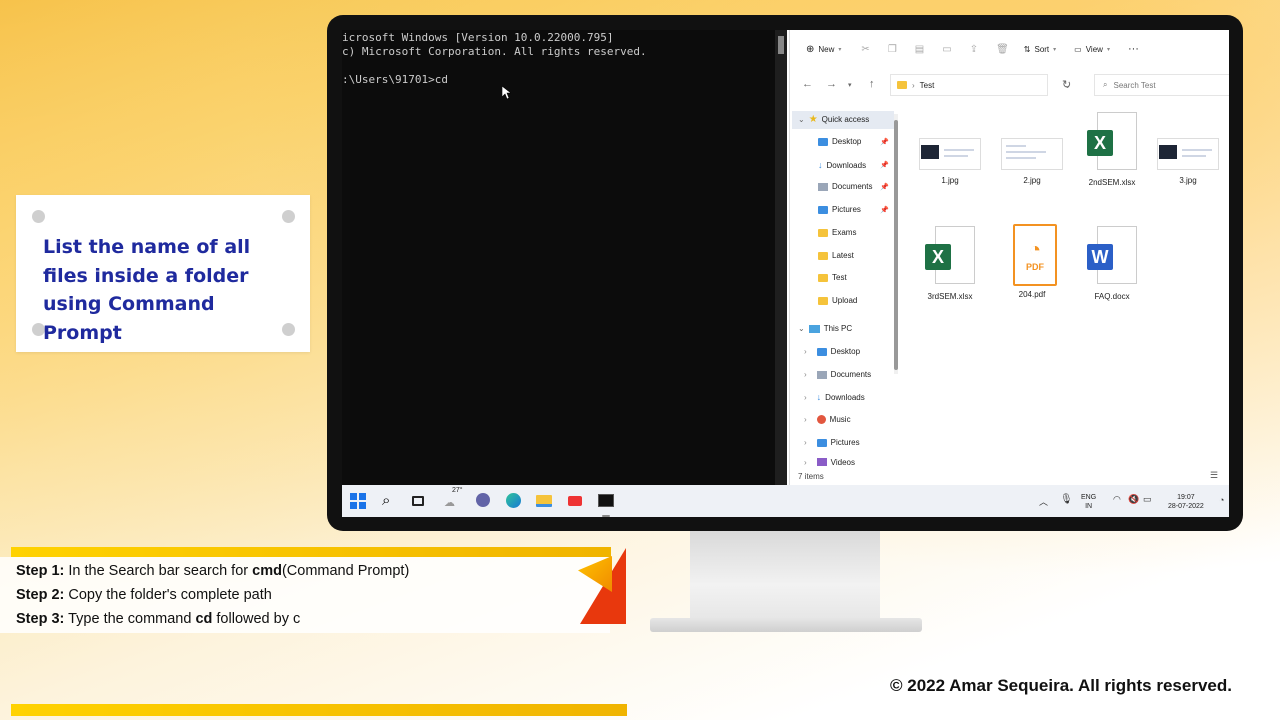 The image size is (1280, 720). What do you see at coordinates (1188, 154) in the screenshot?
I see `image-thumbnail` at bounding box center [1188, 154].